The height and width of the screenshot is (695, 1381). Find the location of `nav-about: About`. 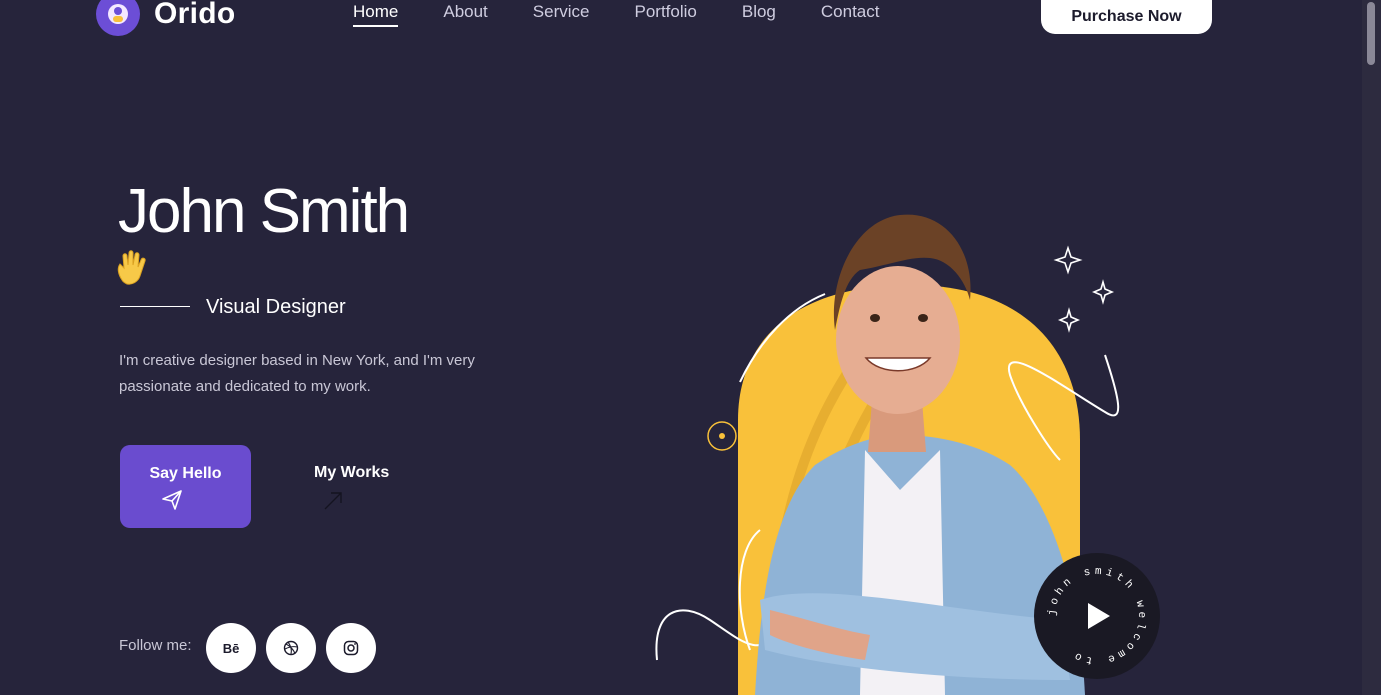

nav-about: About is located at coordinates (465, 14).